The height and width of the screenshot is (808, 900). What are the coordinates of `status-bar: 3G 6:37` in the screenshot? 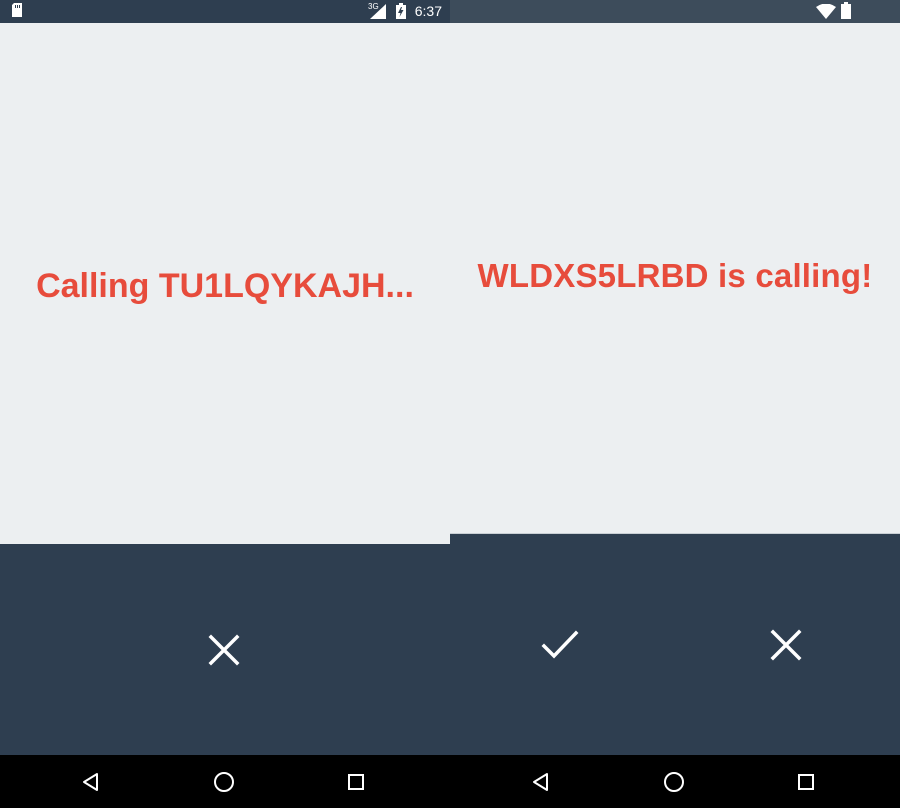 It's located at (225, 11).